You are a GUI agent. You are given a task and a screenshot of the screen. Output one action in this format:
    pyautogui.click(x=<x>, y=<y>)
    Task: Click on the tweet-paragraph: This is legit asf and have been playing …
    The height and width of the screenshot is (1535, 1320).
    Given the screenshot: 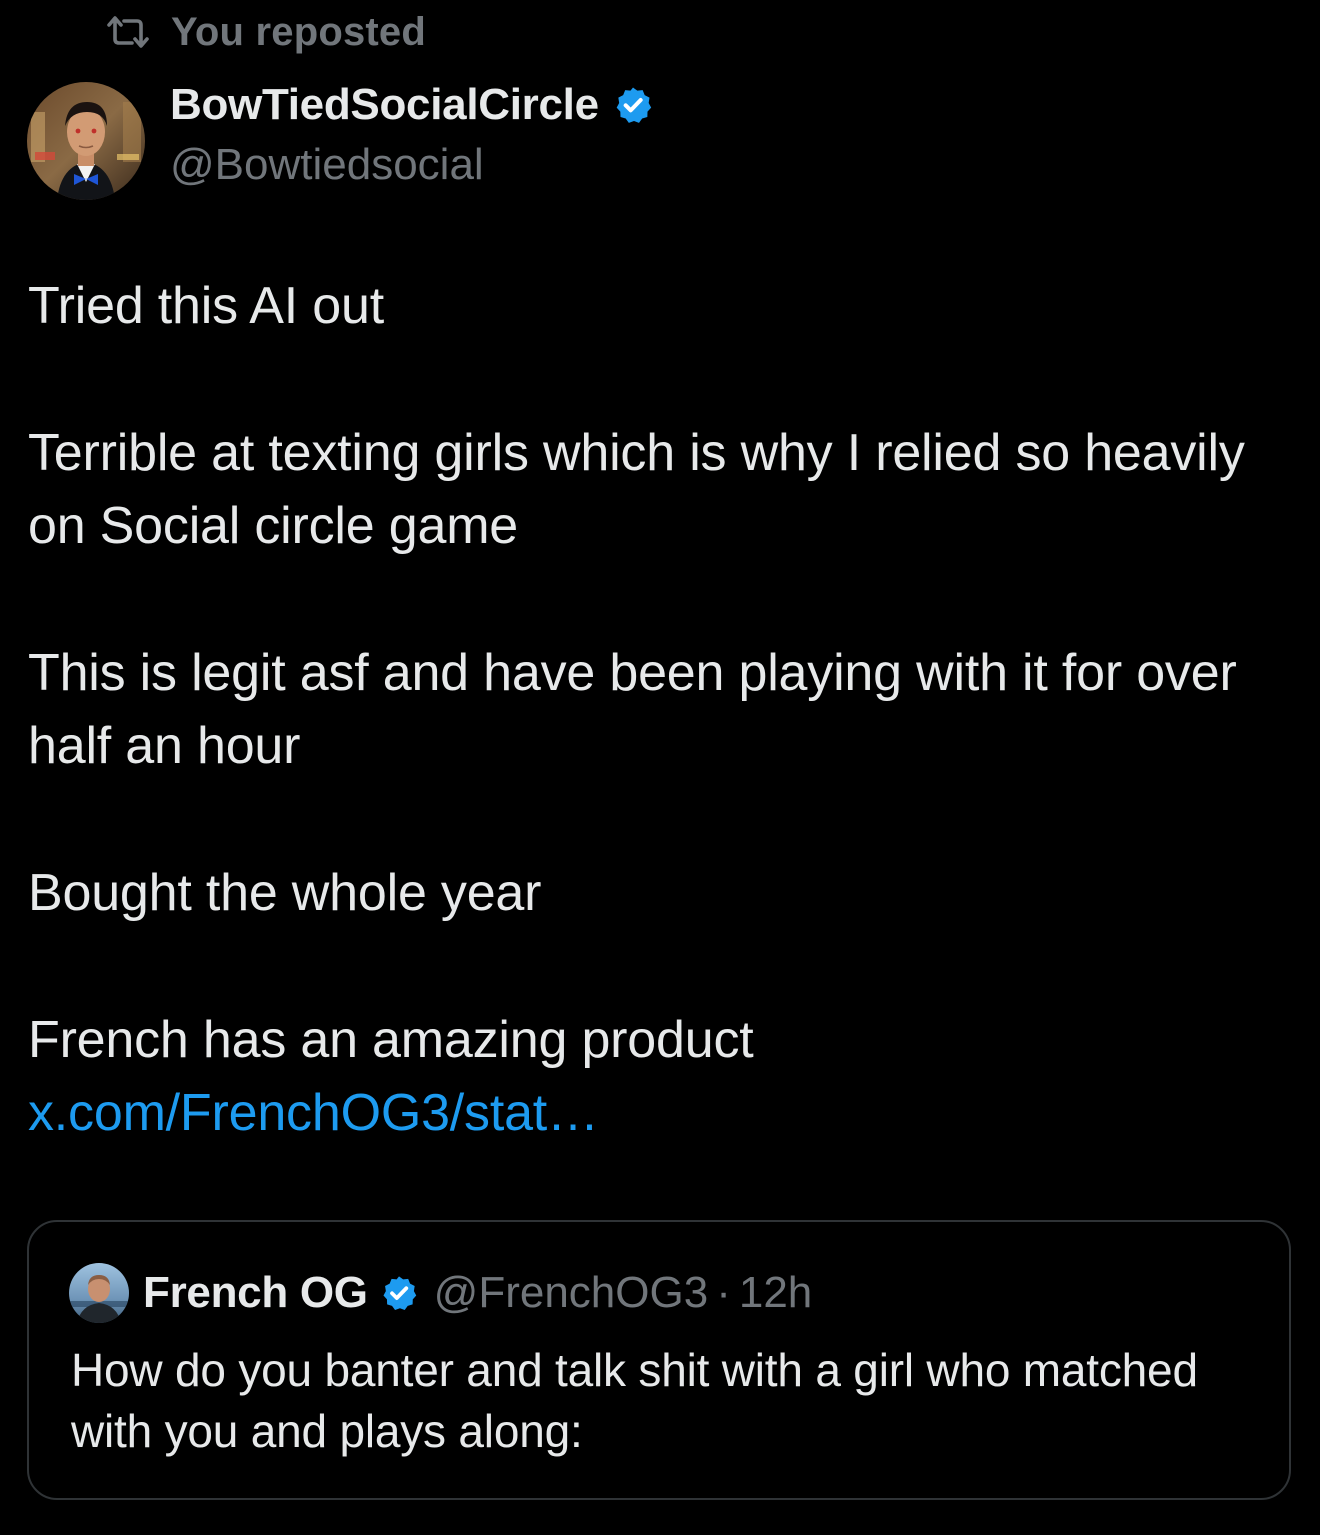 What is the action you would take?
    pyautogui.click(x=632, y=709)
    